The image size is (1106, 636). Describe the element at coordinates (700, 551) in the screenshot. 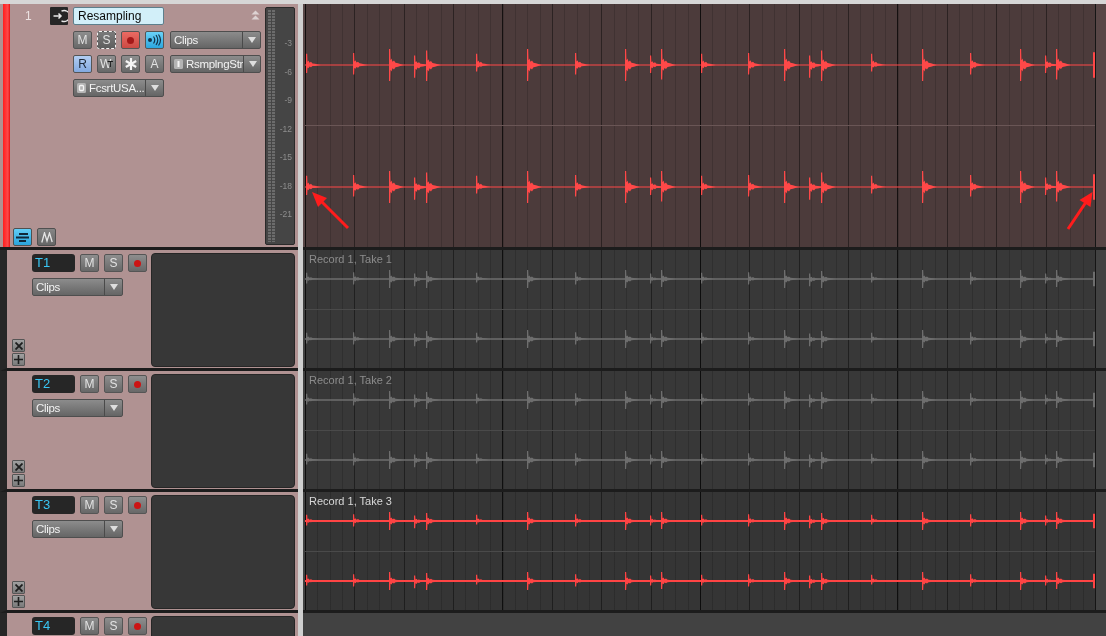

I see `audio-clip: Record 1, Take 3` at that location.